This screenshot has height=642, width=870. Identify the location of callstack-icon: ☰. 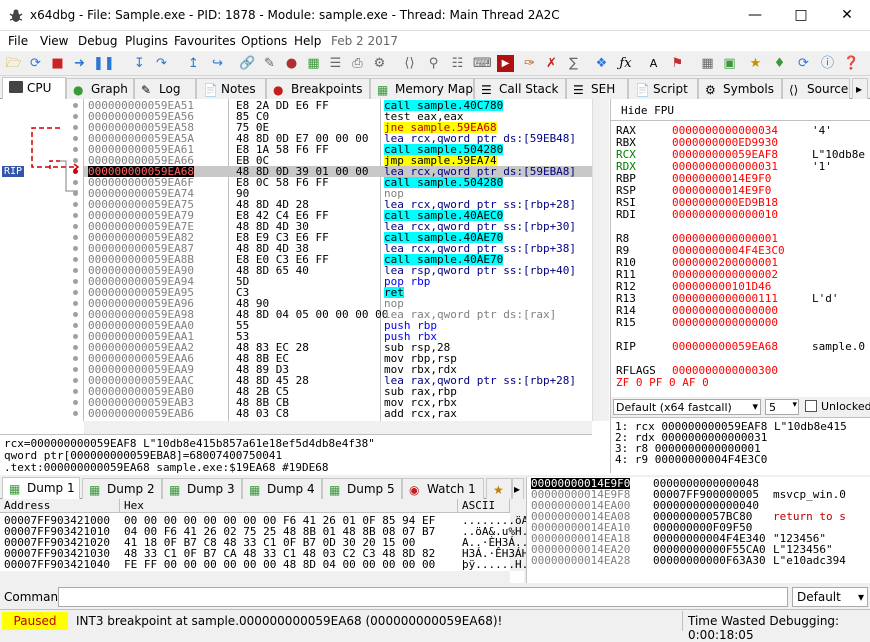
(335, 63).